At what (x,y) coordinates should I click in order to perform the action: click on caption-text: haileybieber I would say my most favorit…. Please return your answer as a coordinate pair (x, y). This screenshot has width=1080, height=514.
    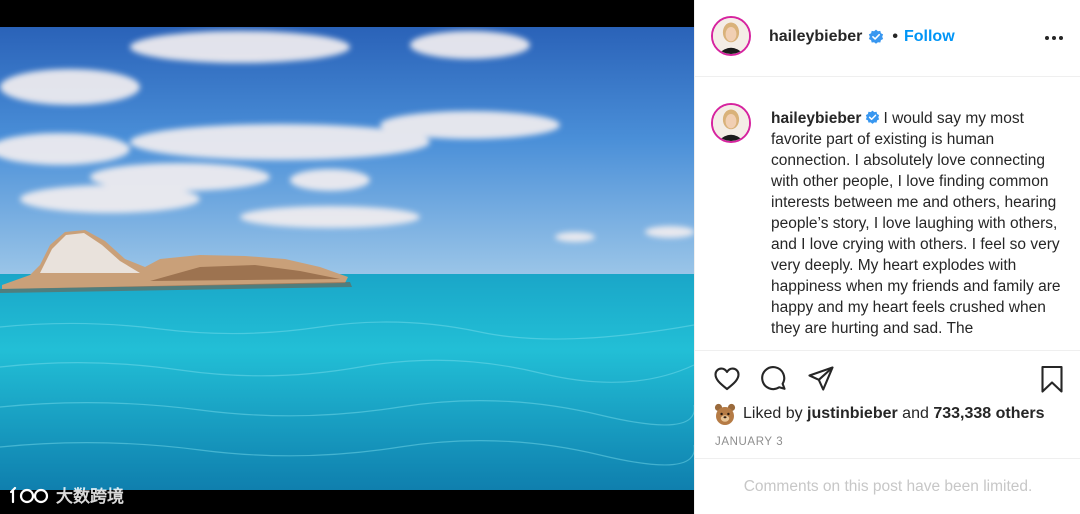
    Looking at the image, I should click on (917, 223).